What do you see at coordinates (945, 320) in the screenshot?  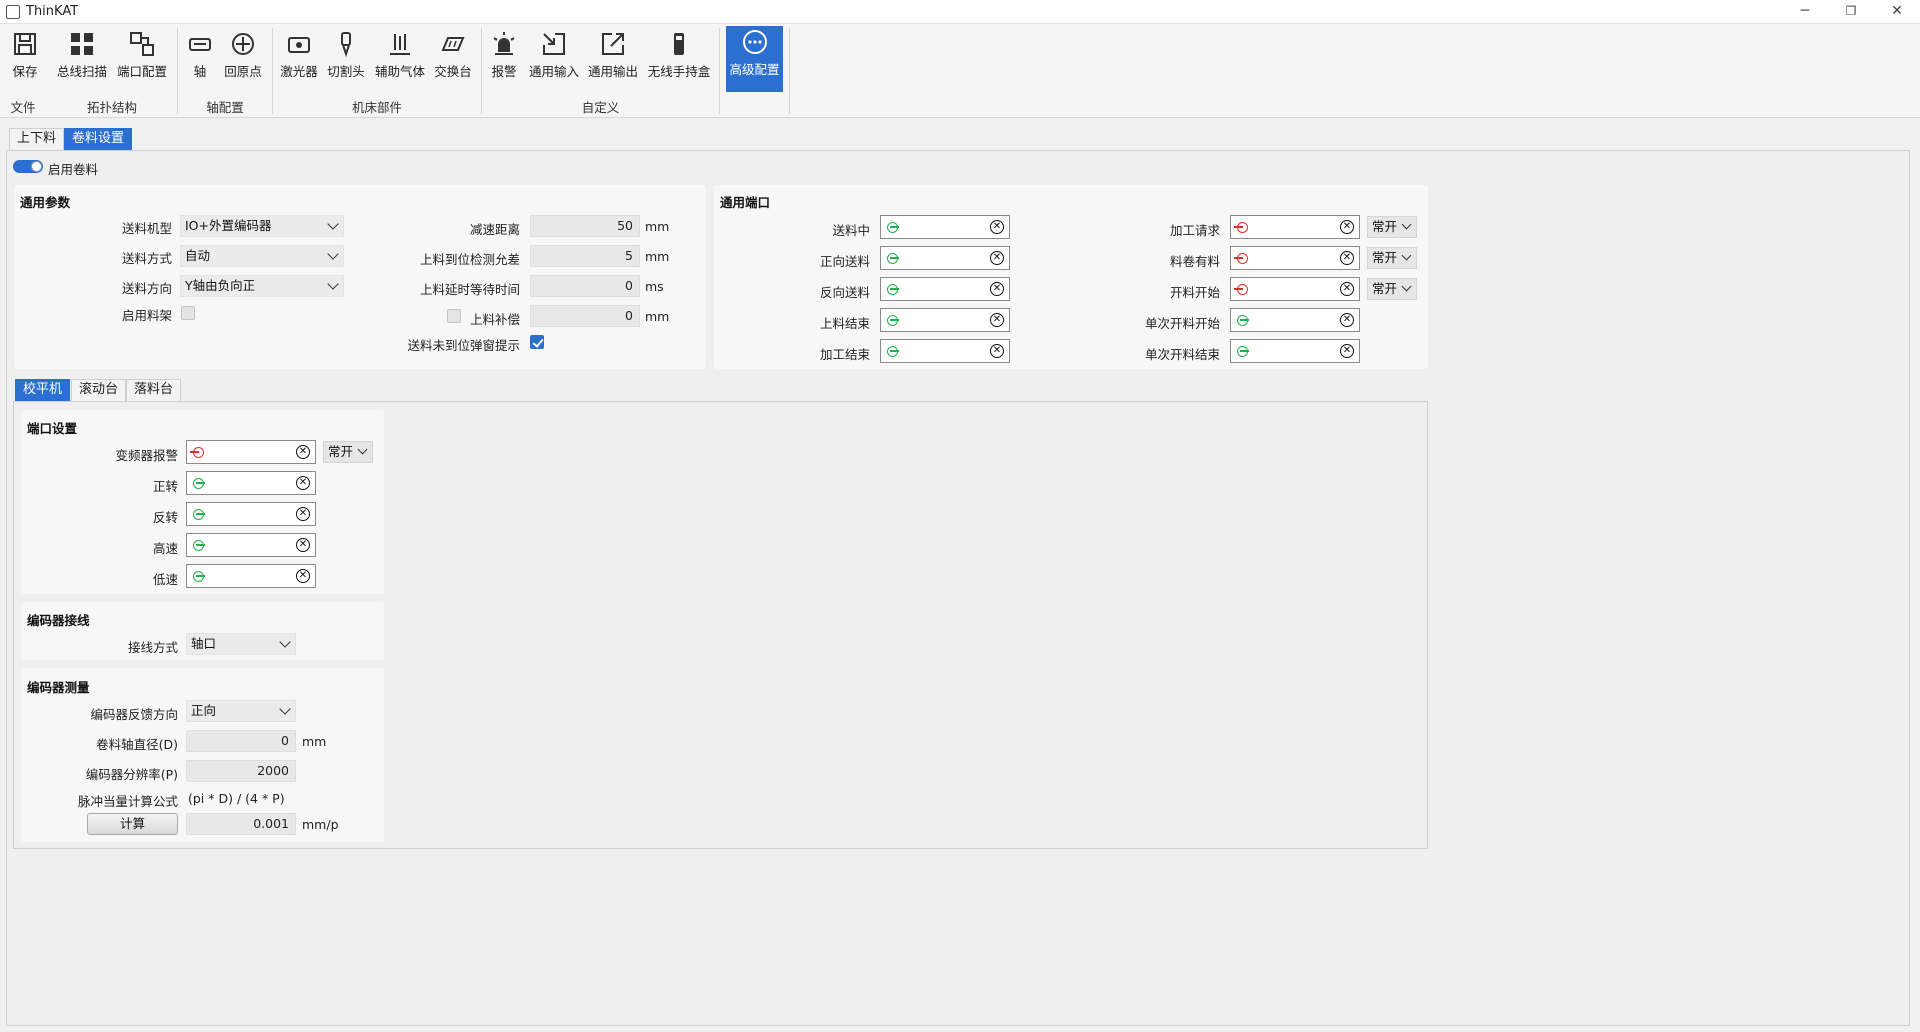 I see `port-loading-end-input: ✕` at bounding box center [945, 320].